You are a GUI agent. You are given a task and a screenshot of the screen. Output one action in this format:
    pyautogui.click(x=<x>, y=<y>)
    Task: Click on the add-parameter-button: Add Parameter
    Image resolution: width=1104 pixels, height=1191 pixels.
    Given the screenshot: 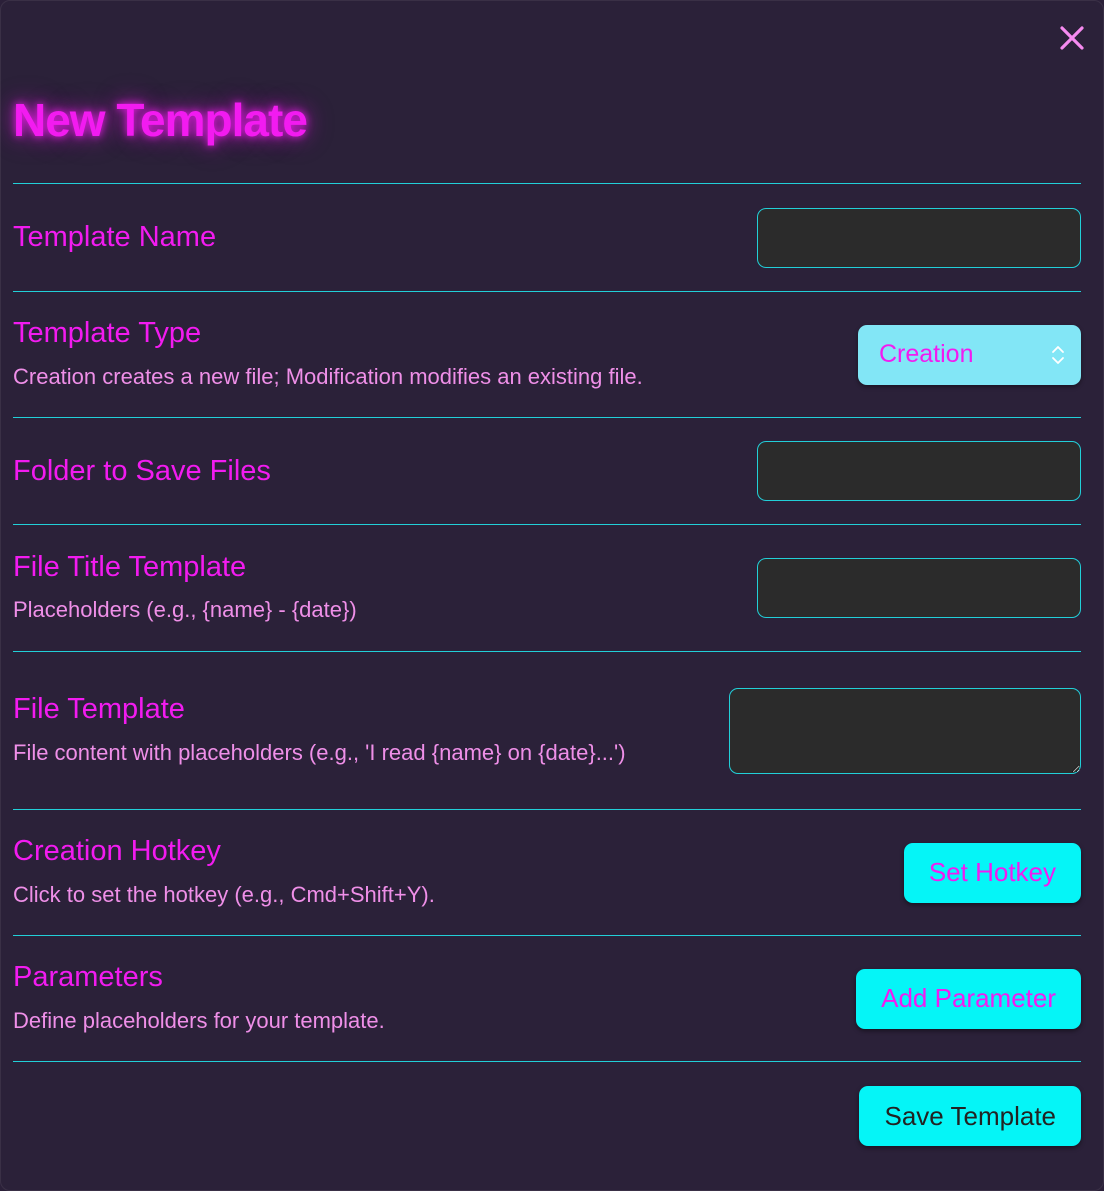 What is the action you would take?
    pyautogui.click(x=968, y=998)
    